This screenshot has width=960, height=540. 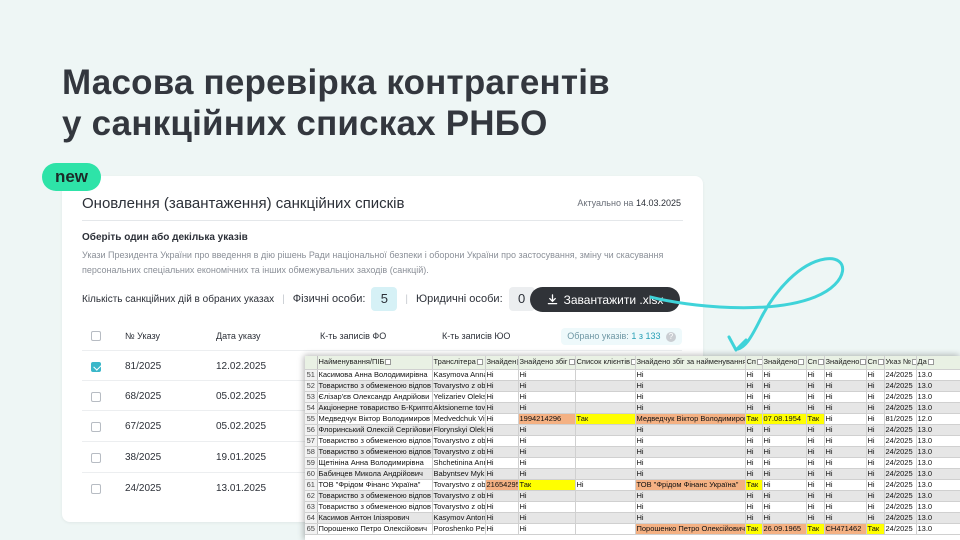 What do you see at coordinates (375, 430) in the screenshot?
I see `sheet-cell: Флоринський Олексій Сергійович` at bounding box center [375, 430].